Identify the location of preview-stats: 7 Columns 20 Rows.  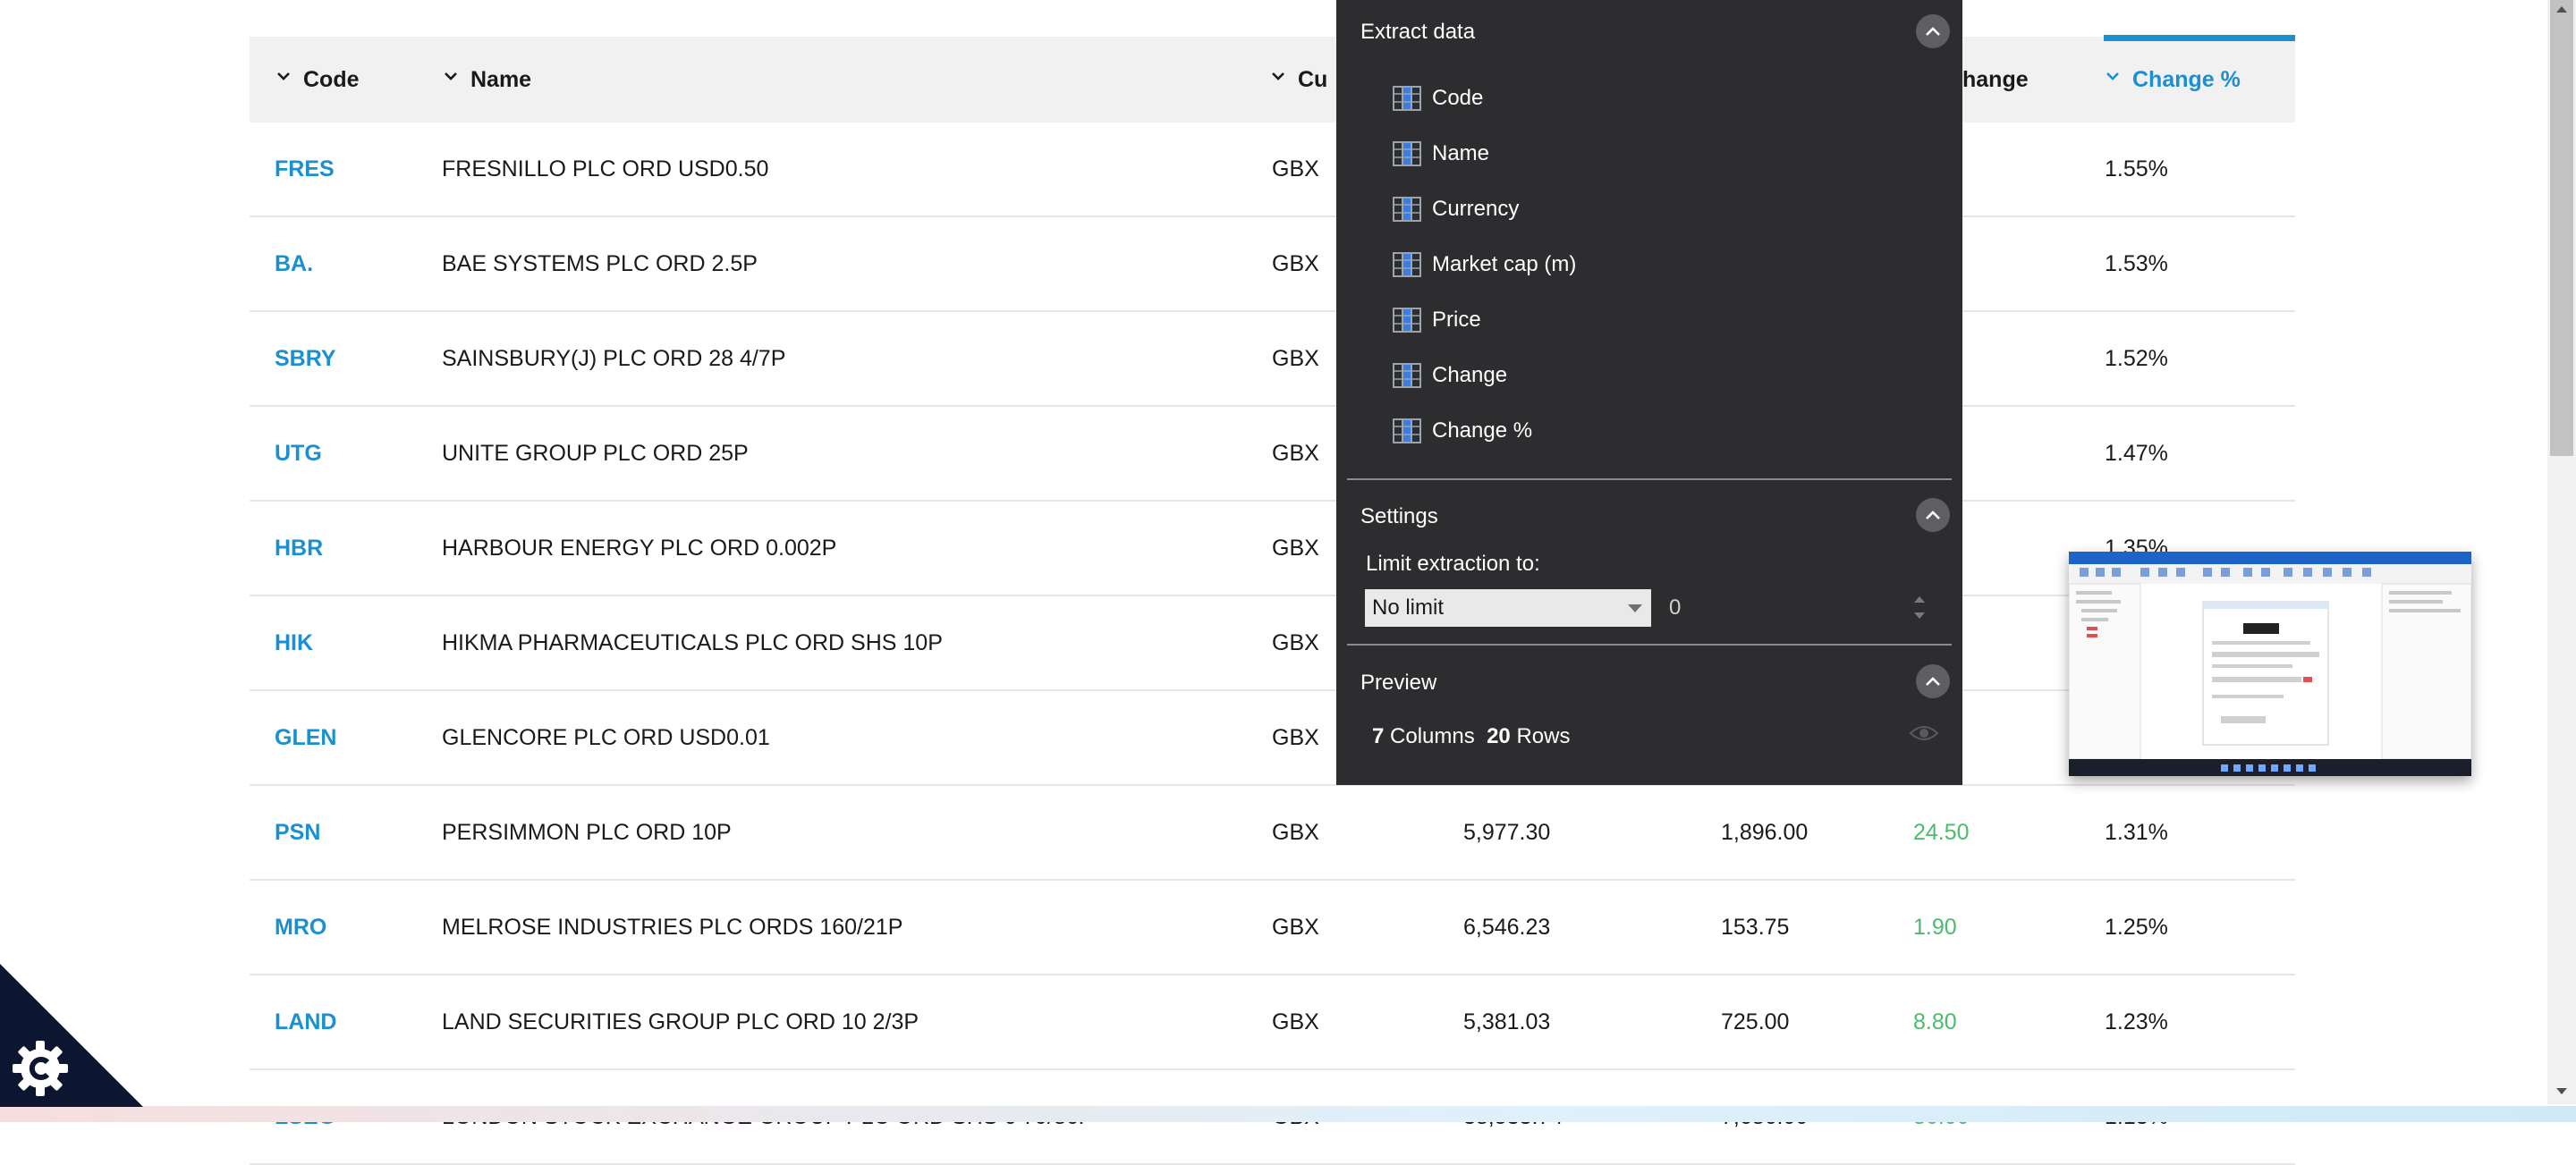
(1471, 737).